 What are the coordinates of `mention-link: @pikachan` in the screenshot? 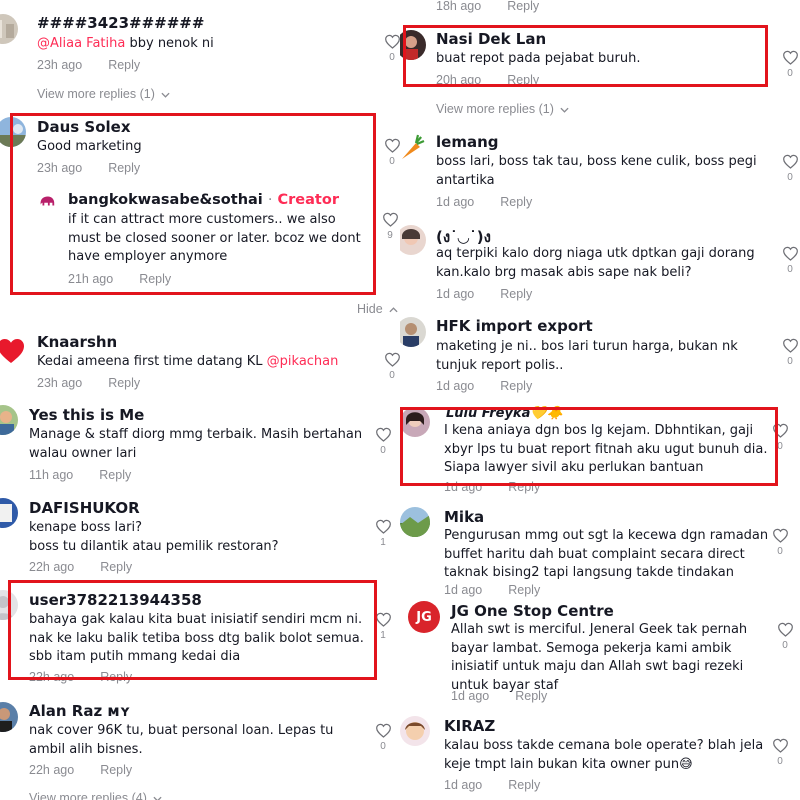 It's located at (303, 361).